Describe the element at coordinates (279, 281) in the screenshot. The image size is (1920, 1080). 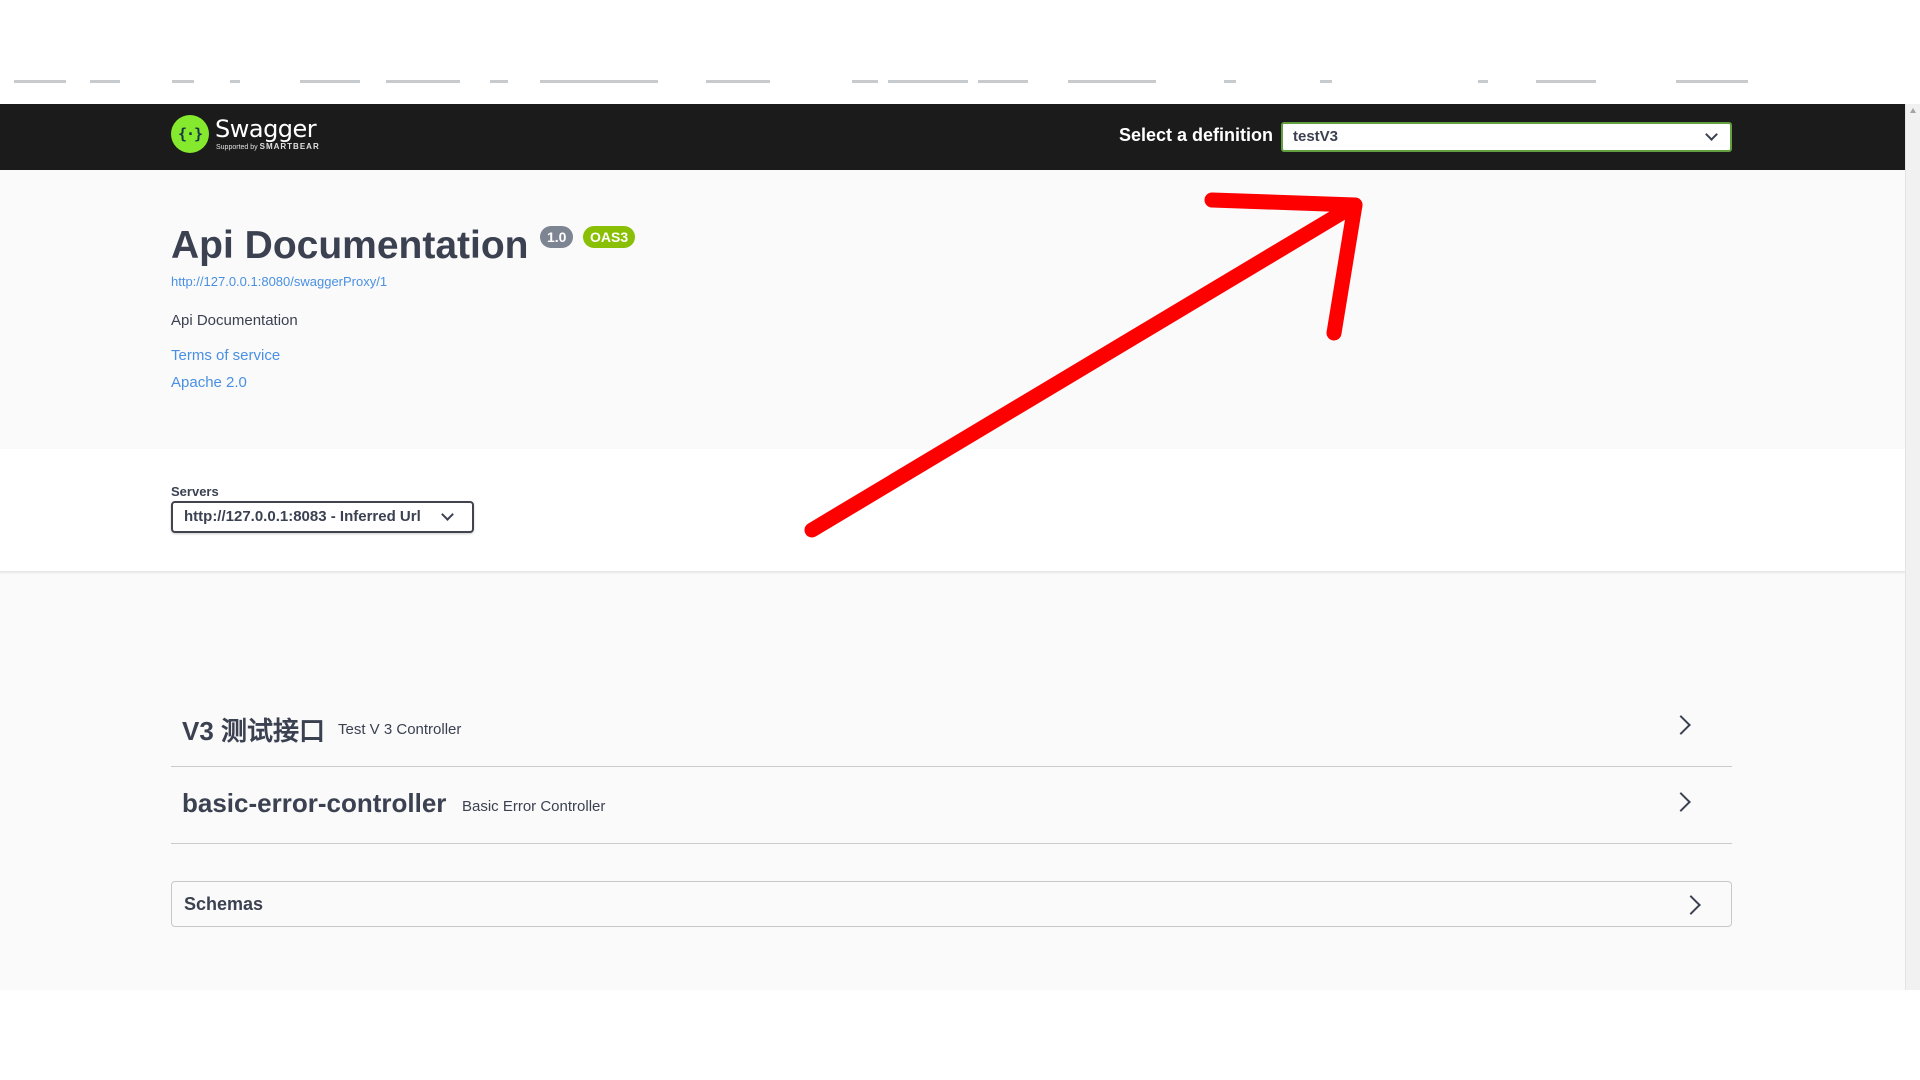
I see `base-url-link: http://127.0.0.1:8080/swaggerProxy/1` at that location.